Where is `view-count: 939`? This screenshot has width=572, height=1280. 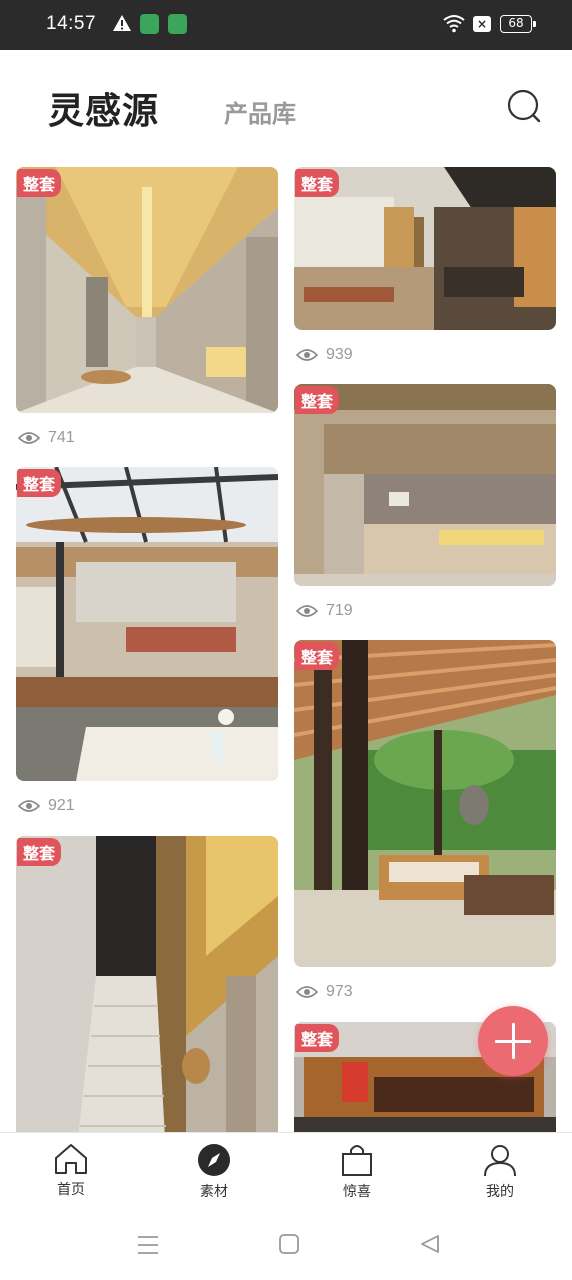
view-count: 939 is located at coordinates (324, 355).